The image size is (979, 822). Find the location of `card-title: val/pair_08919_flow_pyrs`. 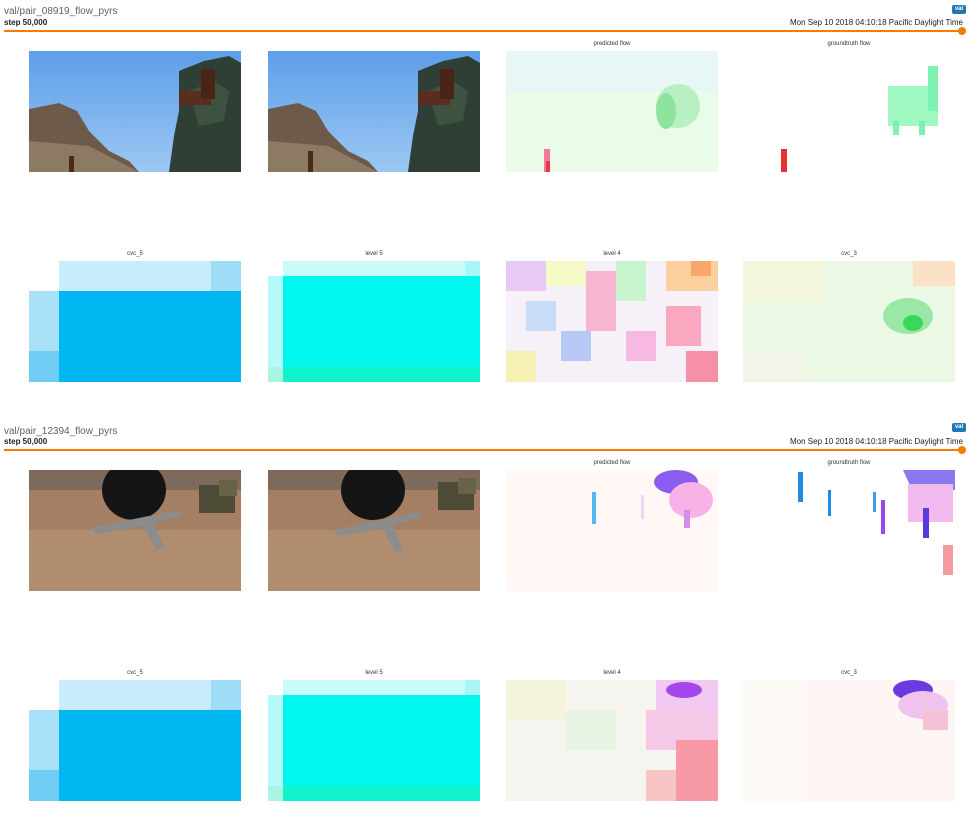

card-title: val/pair_08919_flow_pyrs is located at coordinates (61, 11).